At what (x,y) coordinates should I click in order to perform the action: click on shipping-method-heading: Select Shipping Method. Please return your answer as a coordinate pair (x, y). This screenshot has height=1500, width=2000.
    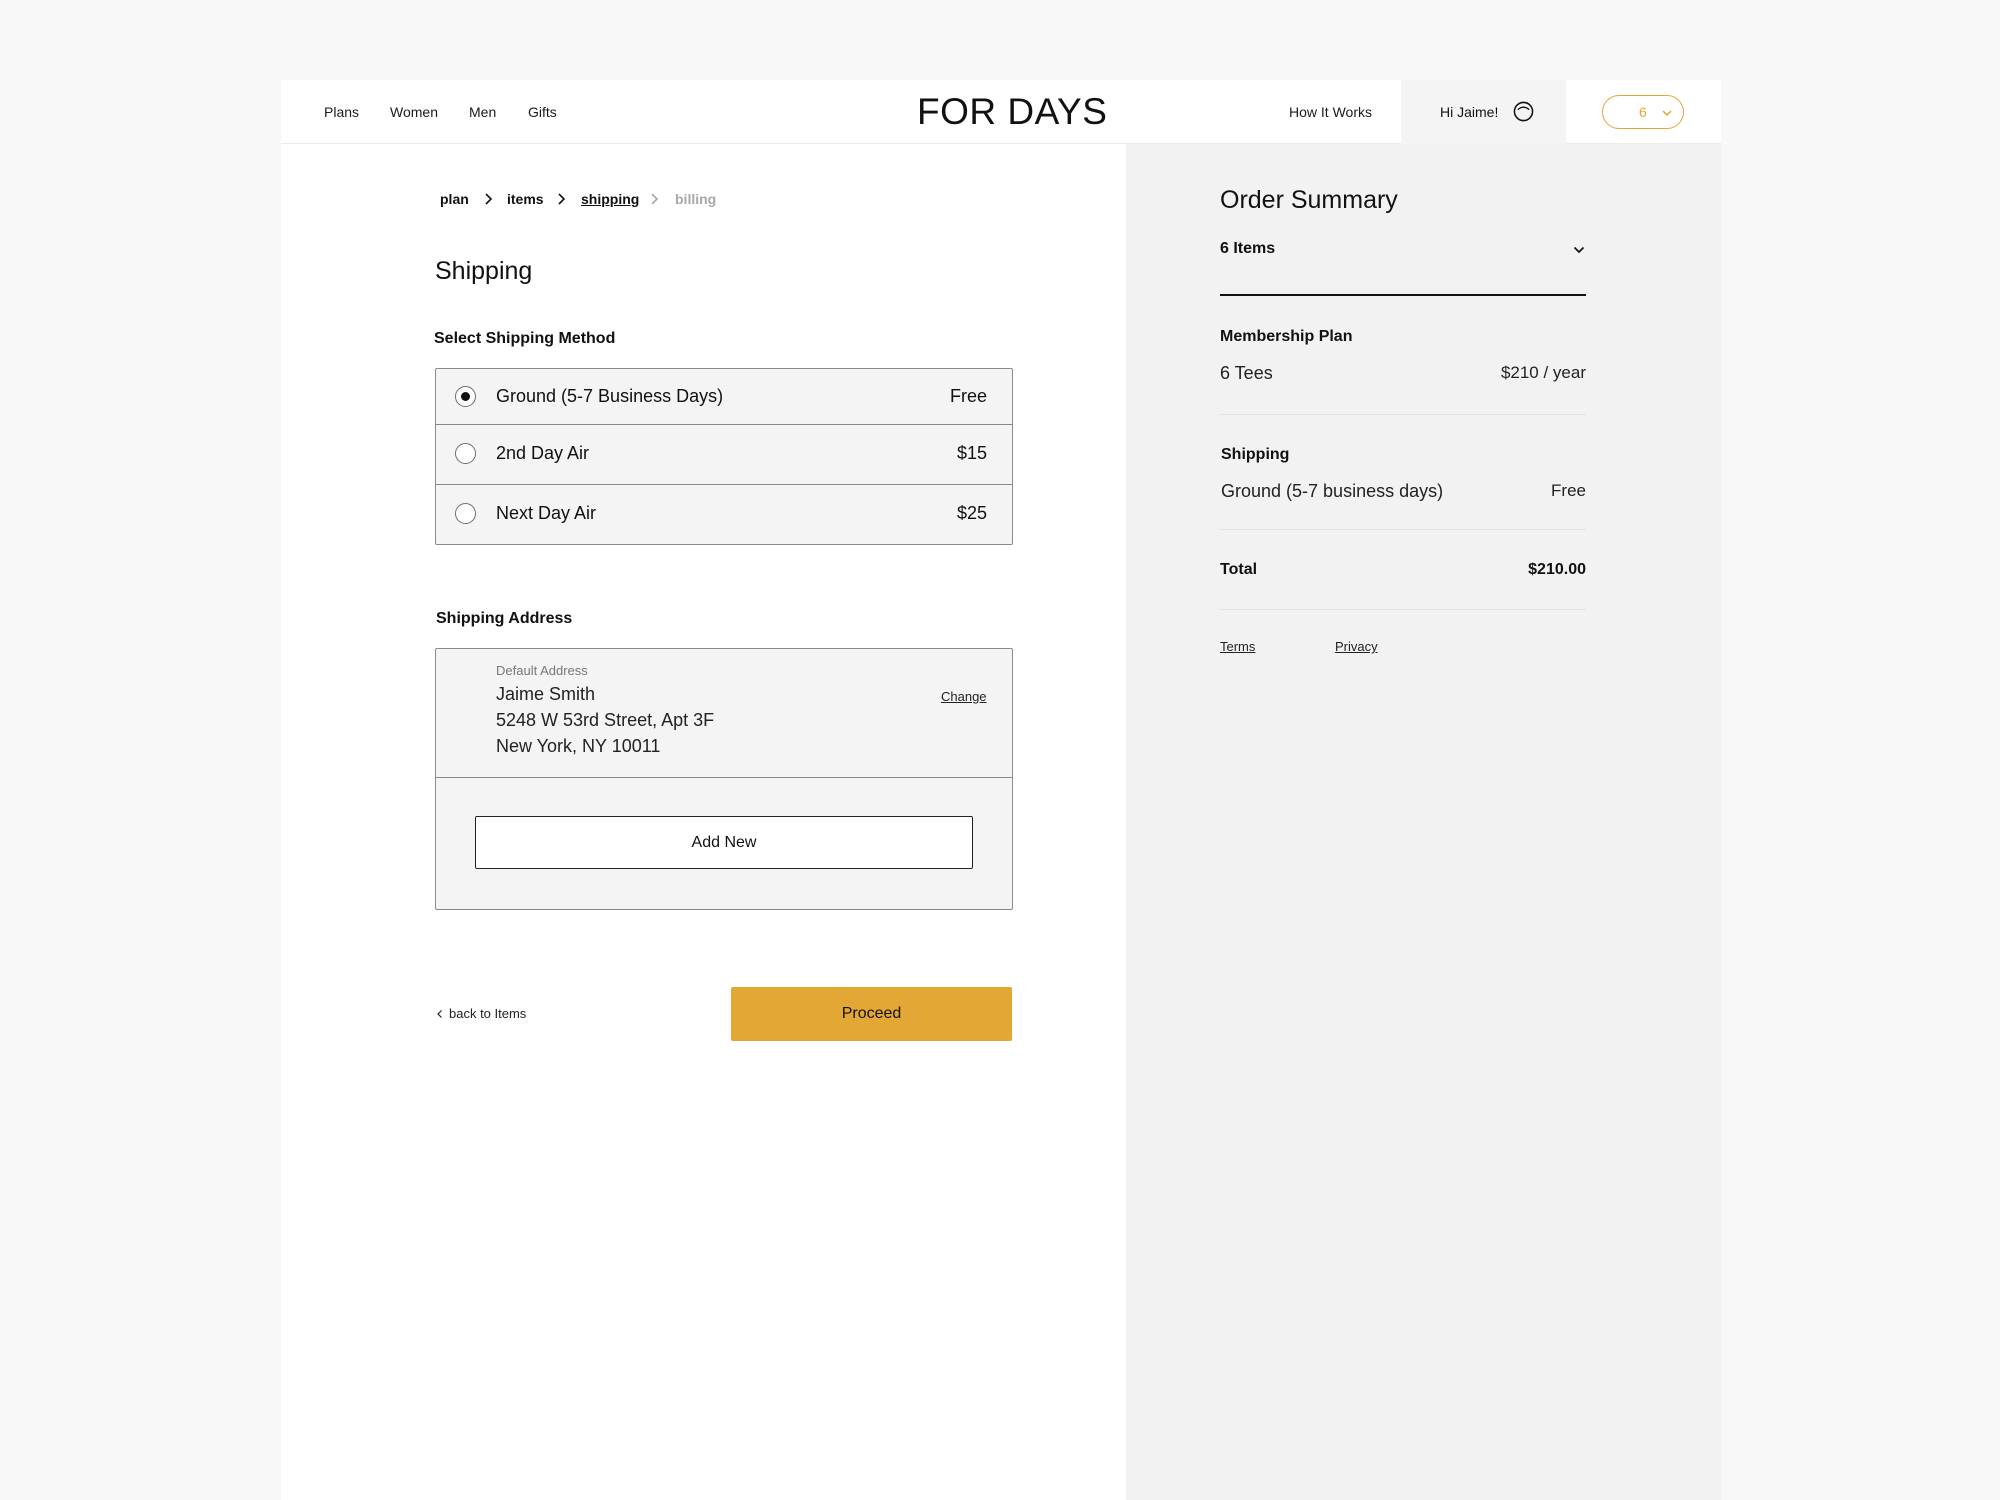
    Looking at the image, I should click on (525, 338).